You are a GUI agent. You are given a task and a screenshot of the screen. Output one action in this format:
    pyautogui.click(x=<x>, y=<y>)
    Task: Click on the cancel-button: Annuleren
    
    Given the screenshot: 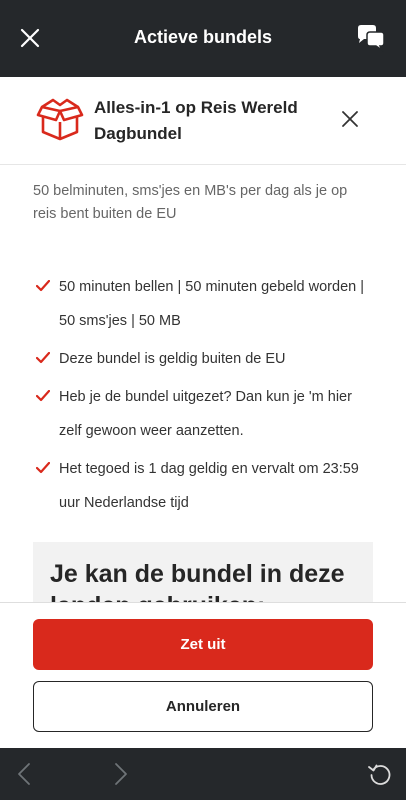 What is the action you would take?
    pyautogui.click(x=203, y=706)
    